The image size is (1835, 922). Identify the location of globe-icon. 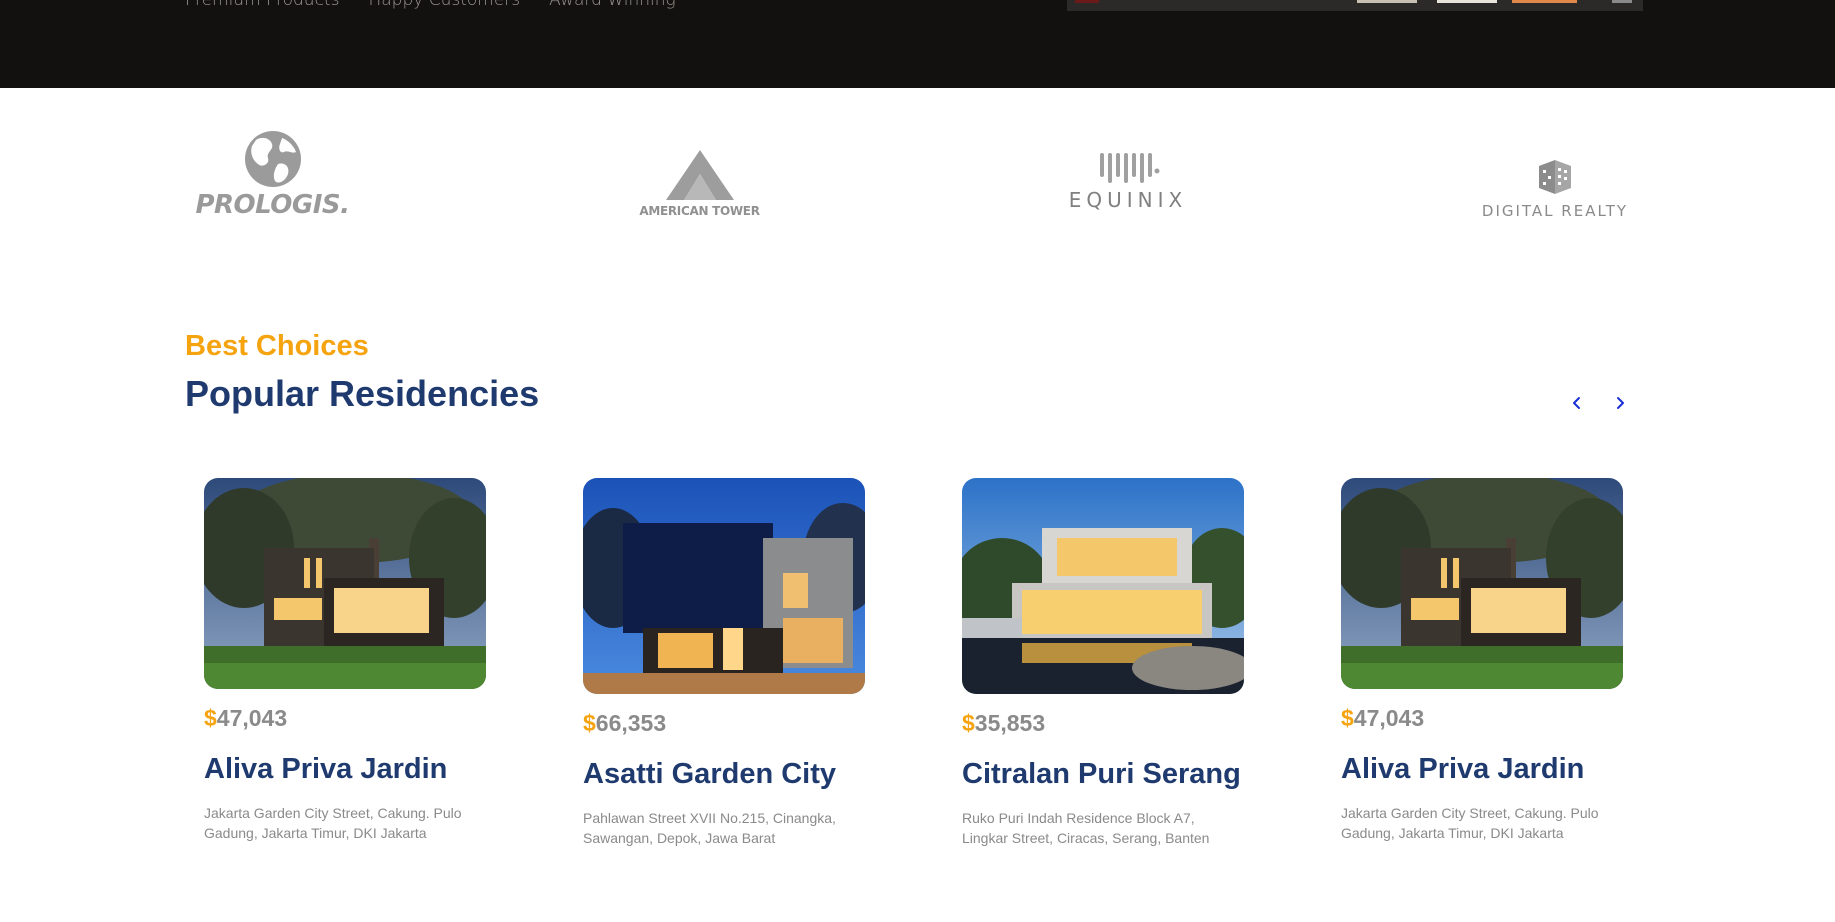
(272, 159).